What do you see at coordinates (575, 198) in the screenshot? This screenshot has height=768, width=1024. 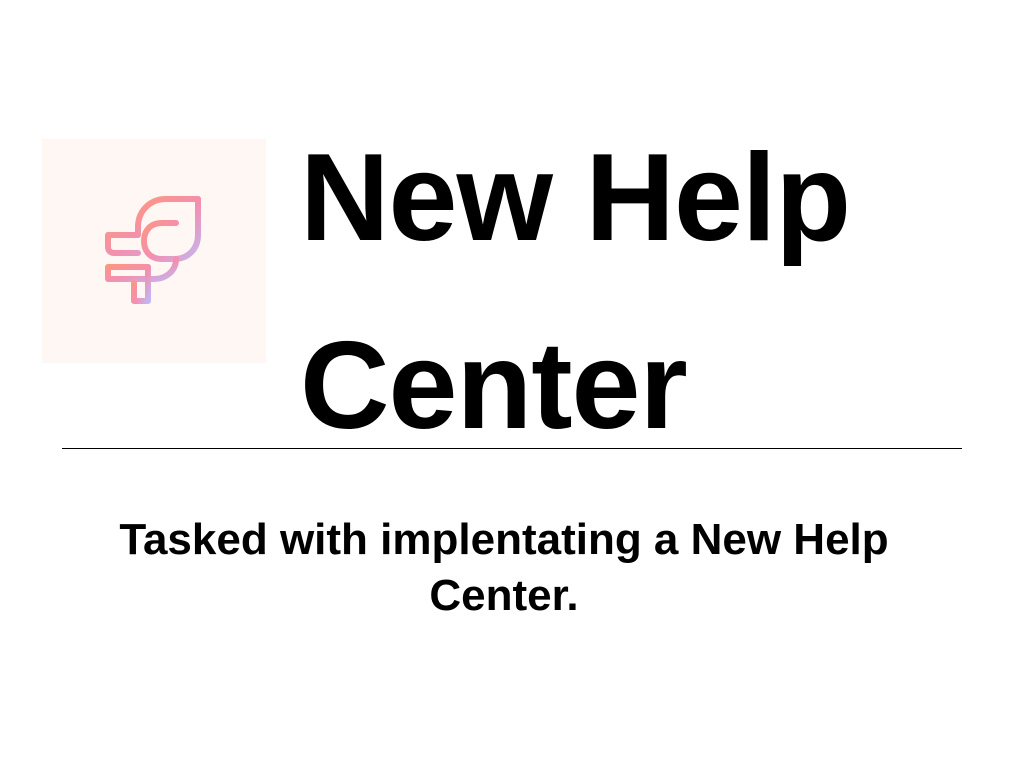 I see `page-title-line-1: New Help` at bounding box center [575, 198].